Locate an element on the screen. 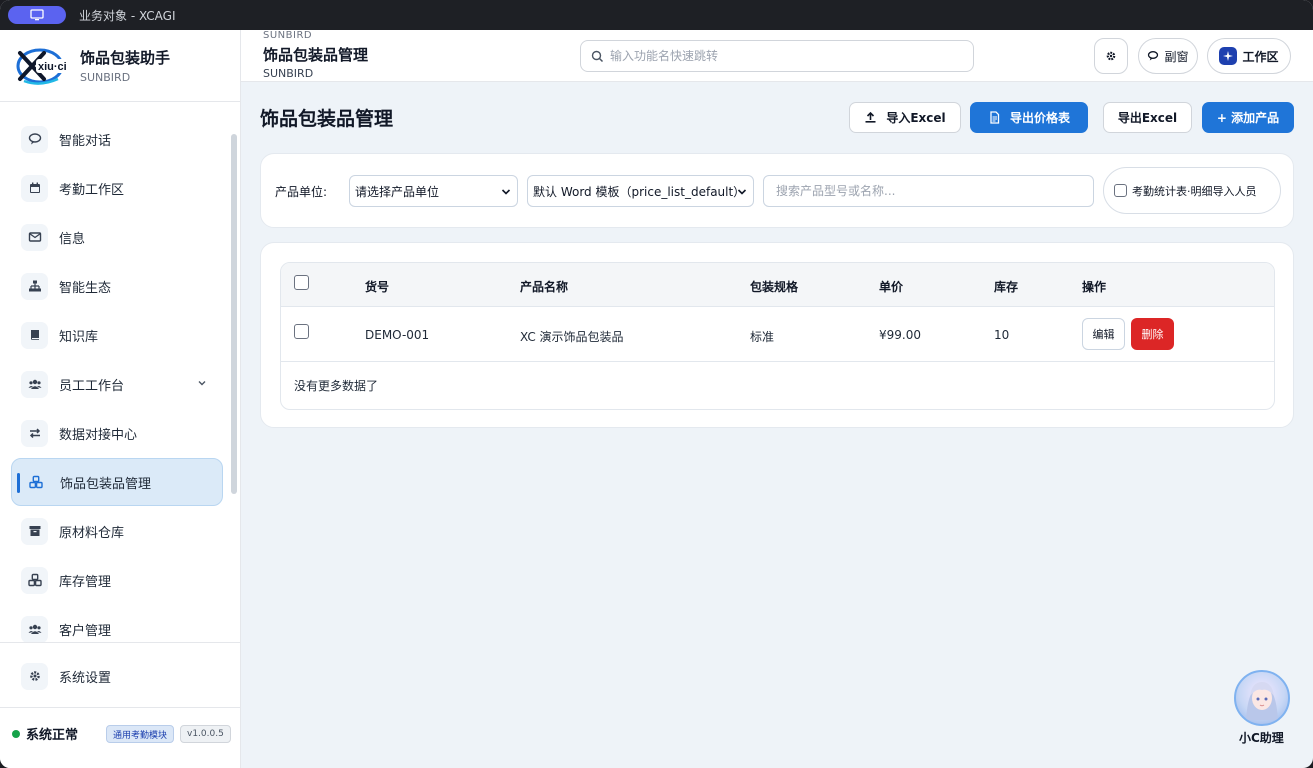 Image resolution: width=1313 pixels, height=768 pixels. delete-button: 删除 is located at coordinates (1152, 334).